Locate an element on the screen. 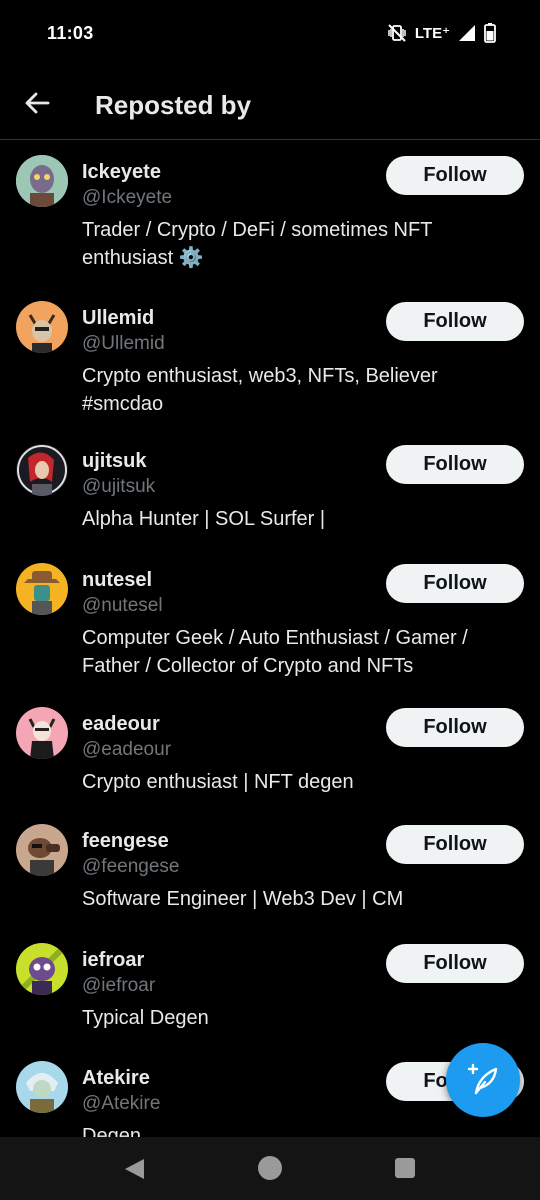 The height and width of the screenshot is (1200, 540). user-name: ujitsuk is located at coordinates (114, 461).